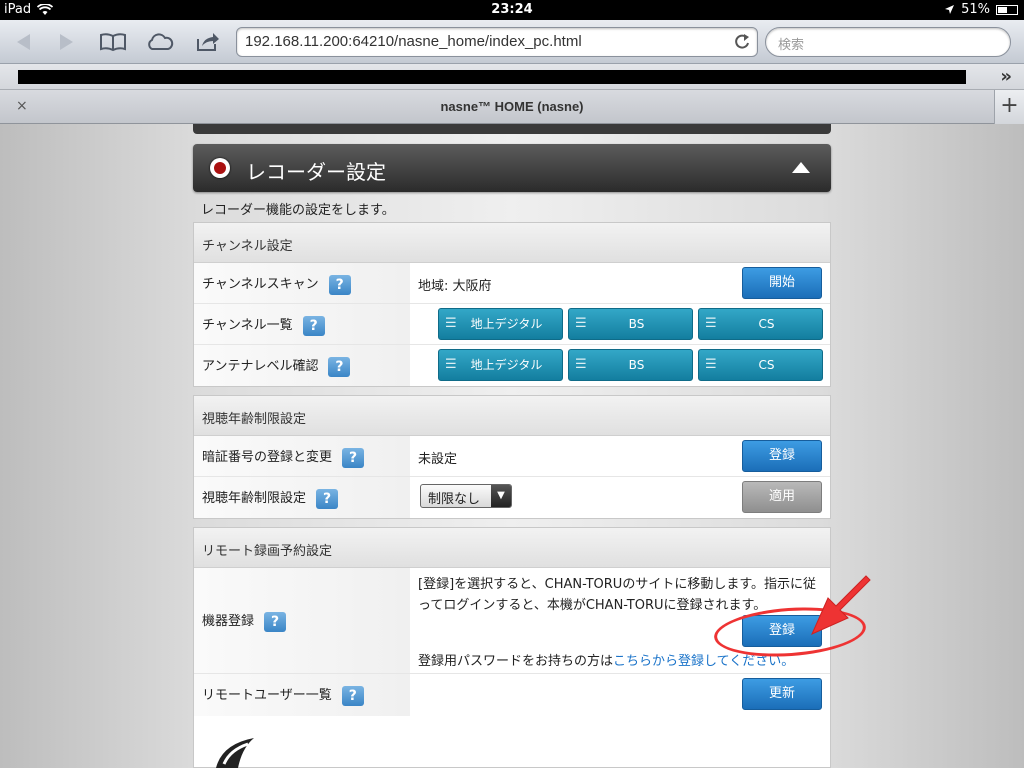  I want to click on icloud-tabs-button, so click(160, 42).